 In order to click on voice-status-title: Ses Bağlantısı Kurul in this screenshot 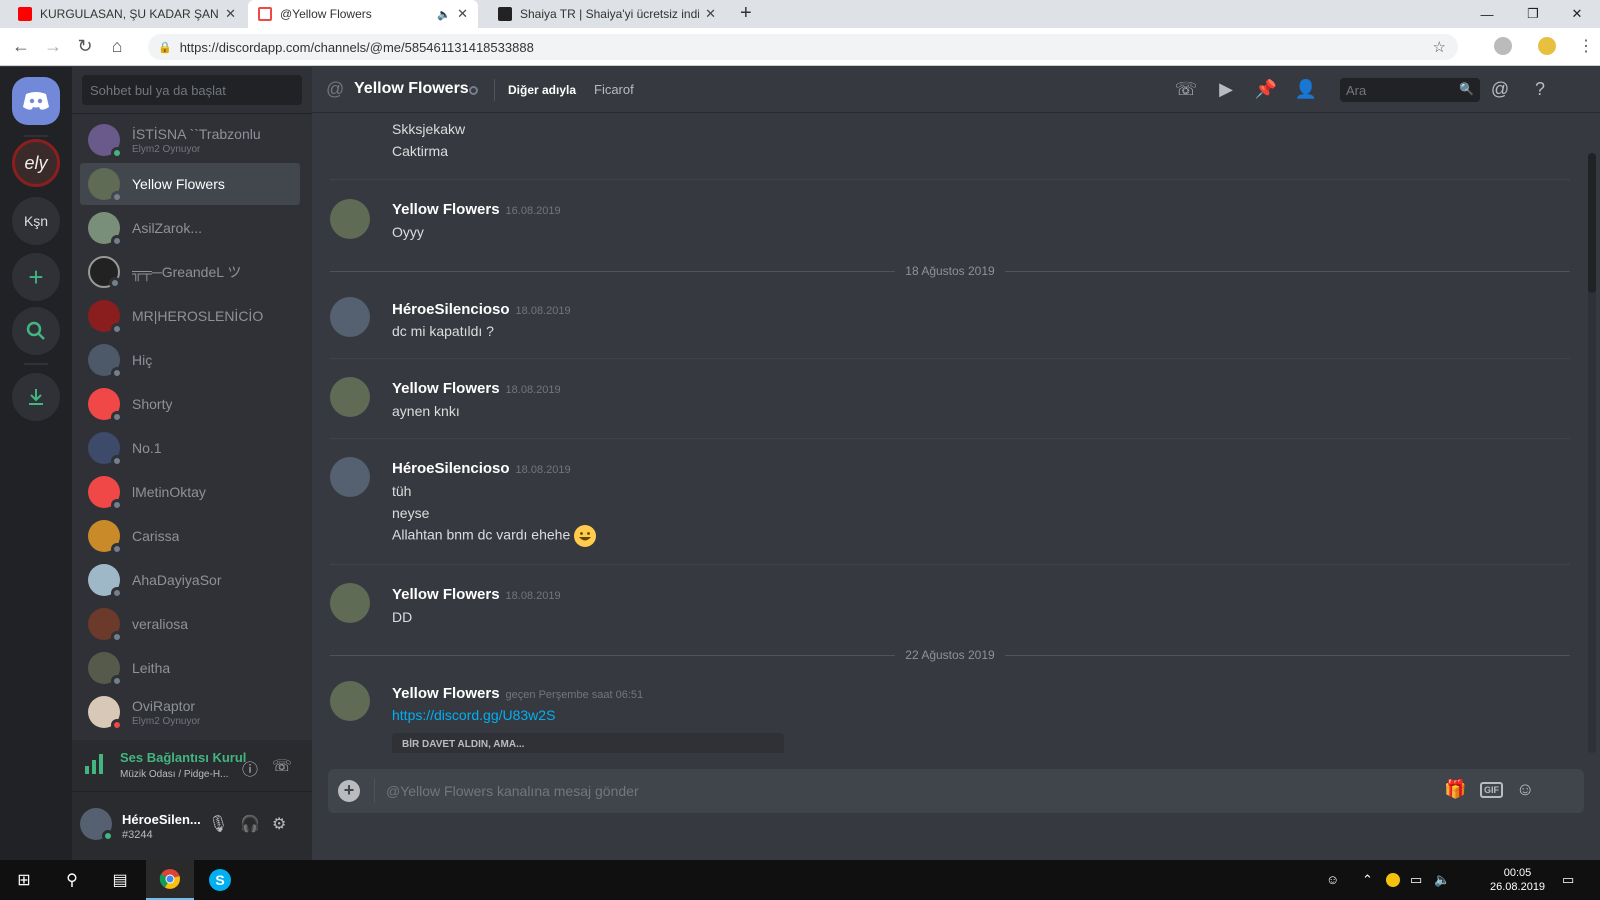, I will do `click(183, 757)`.